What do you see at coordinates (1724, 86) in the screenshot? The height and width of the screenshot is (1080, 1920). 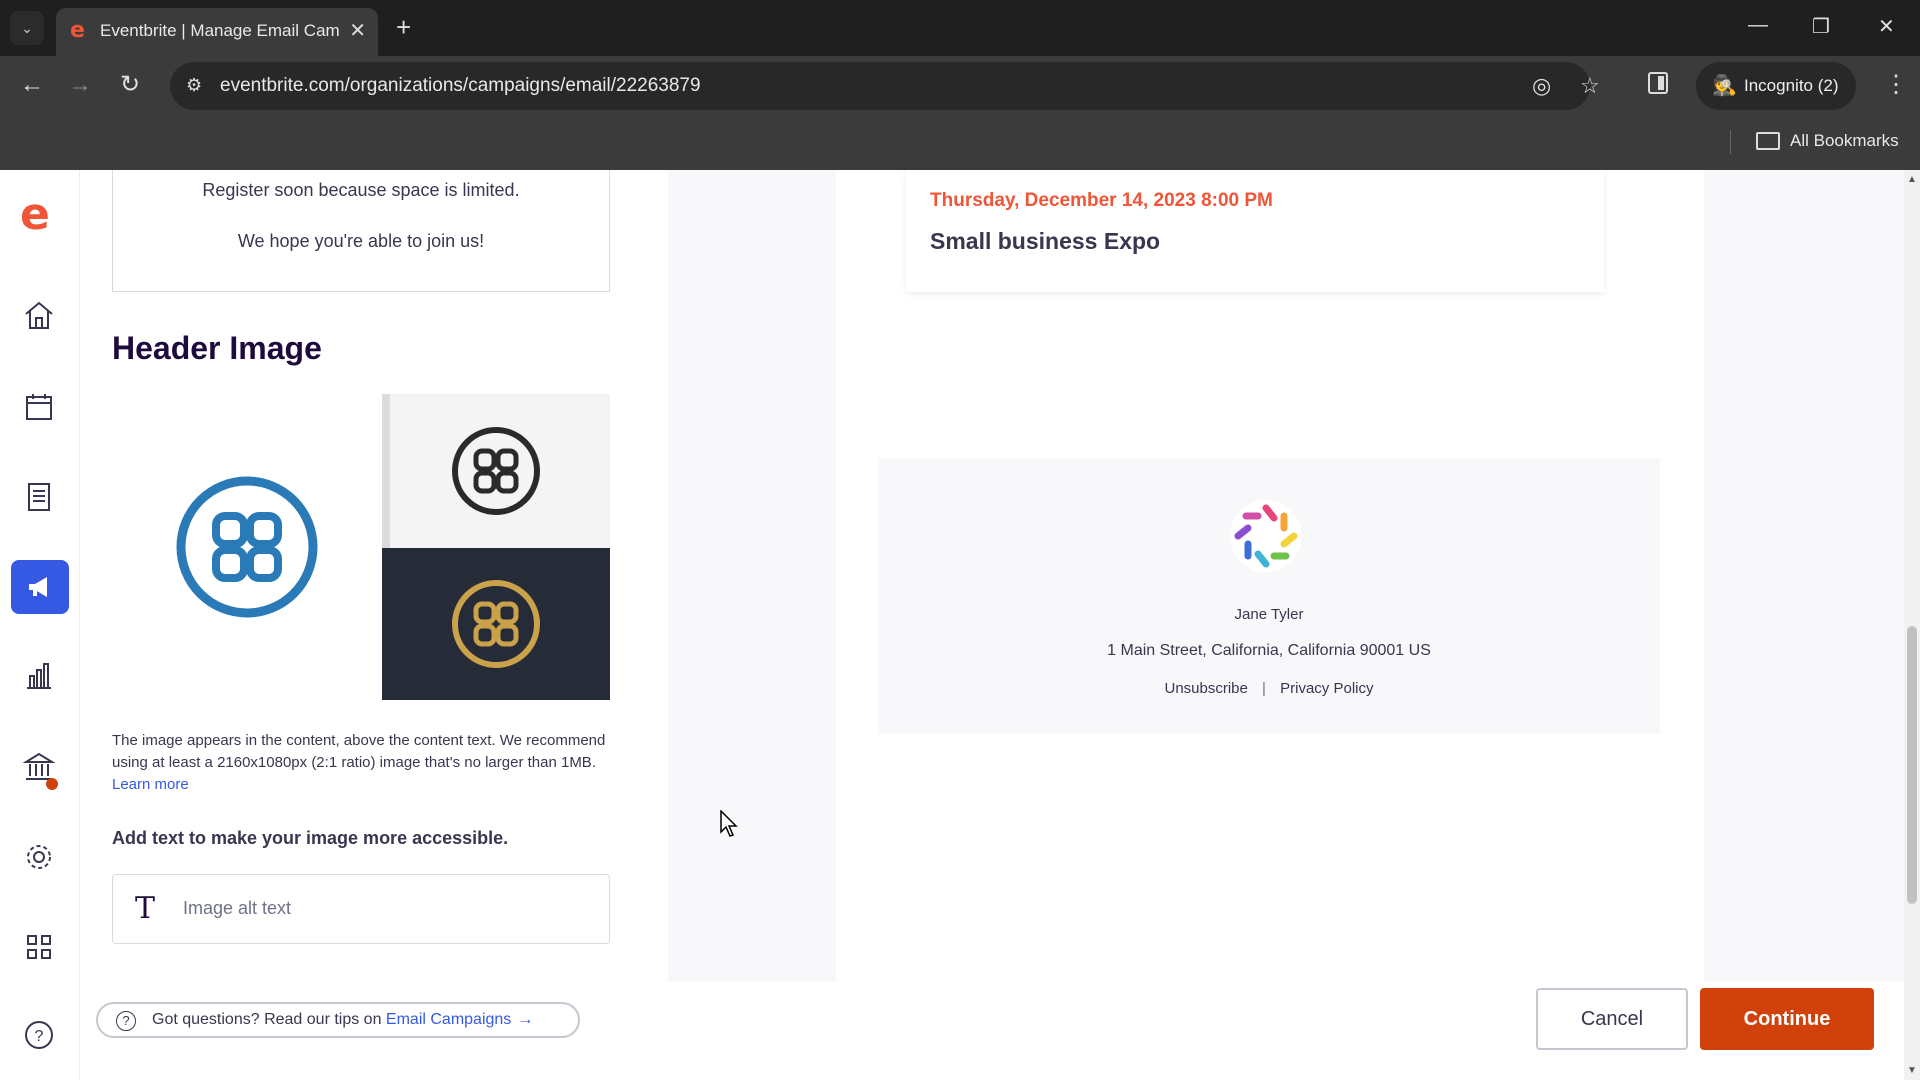 I see `incognito-icon: 🕵` at bounding box center [1724, 86].